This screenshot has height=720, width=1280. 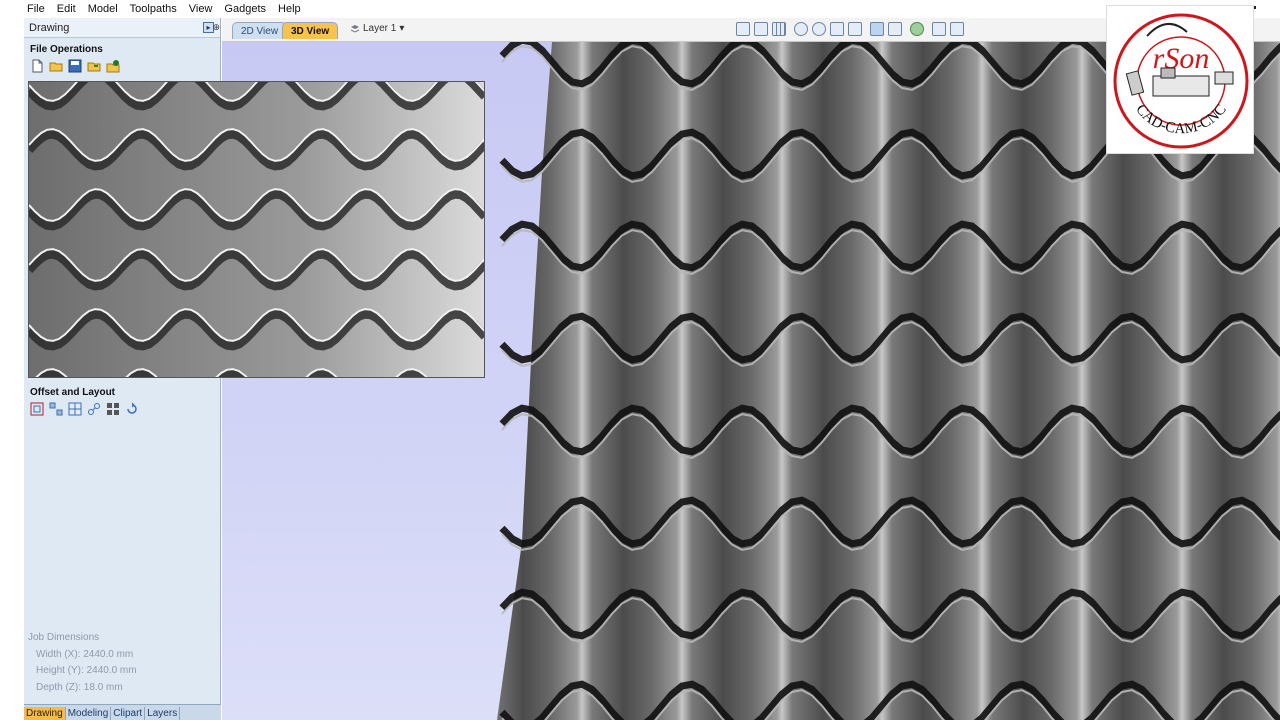 I want to click on menu-view: View, so click(x=201, y=9).